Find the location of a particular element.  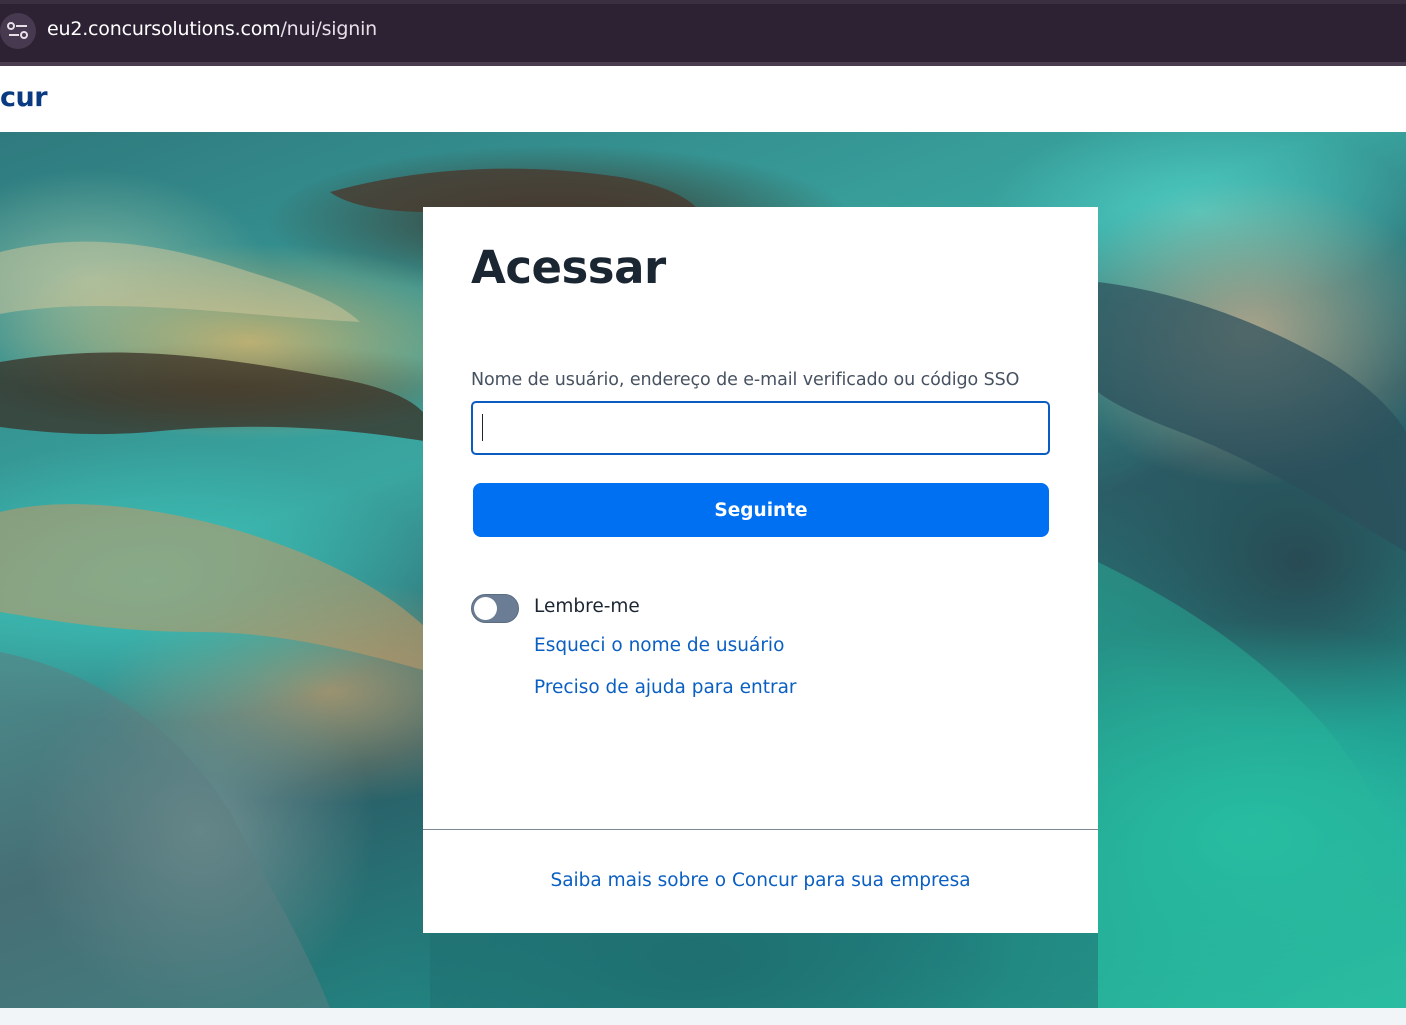

url-field: eu2.concursolutions.com/nui/signin is located at coordinates (212, 29).